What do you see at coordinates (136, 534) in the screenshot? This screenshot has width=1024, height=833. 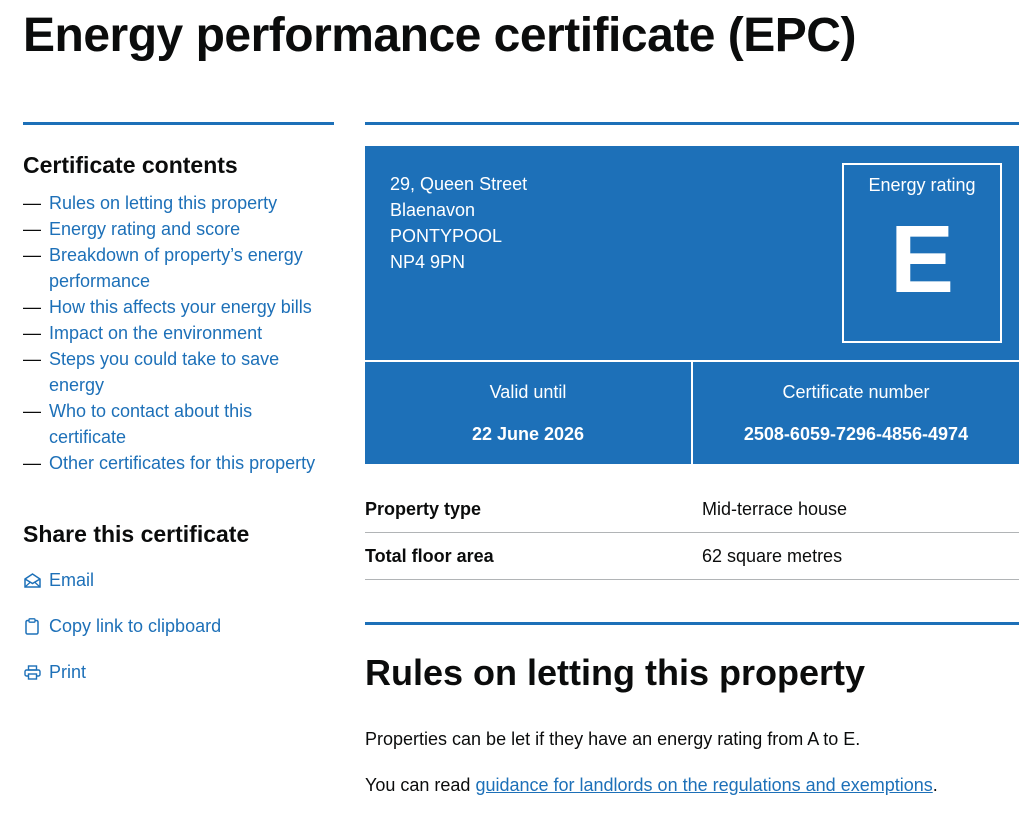 I see `share-heading: Share this certificate` at bounding box center [136, 534].